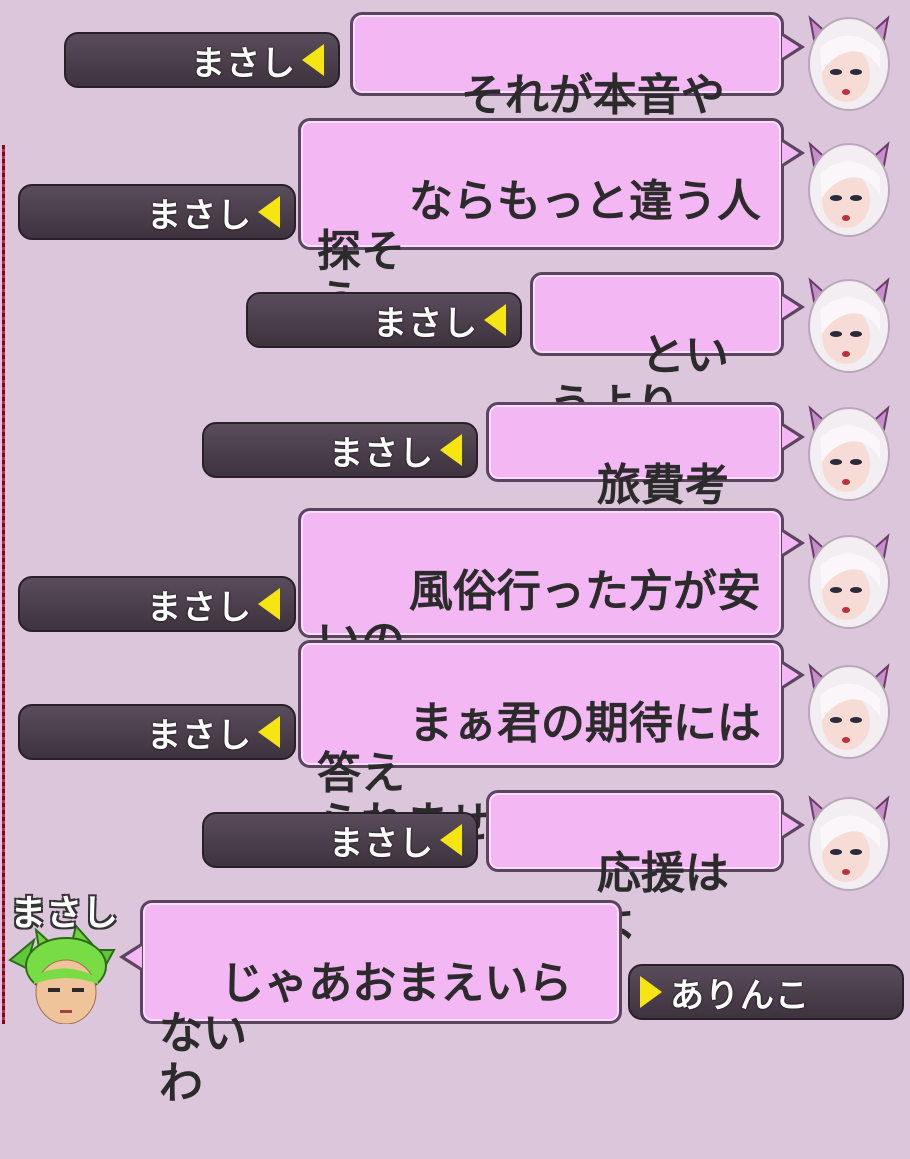 The width and height of the screenshot is (910, 1159). Describe the element at coordinates (645, 481) in the screenshot. I see `message-bubble: 旅費考えたら` at that location.